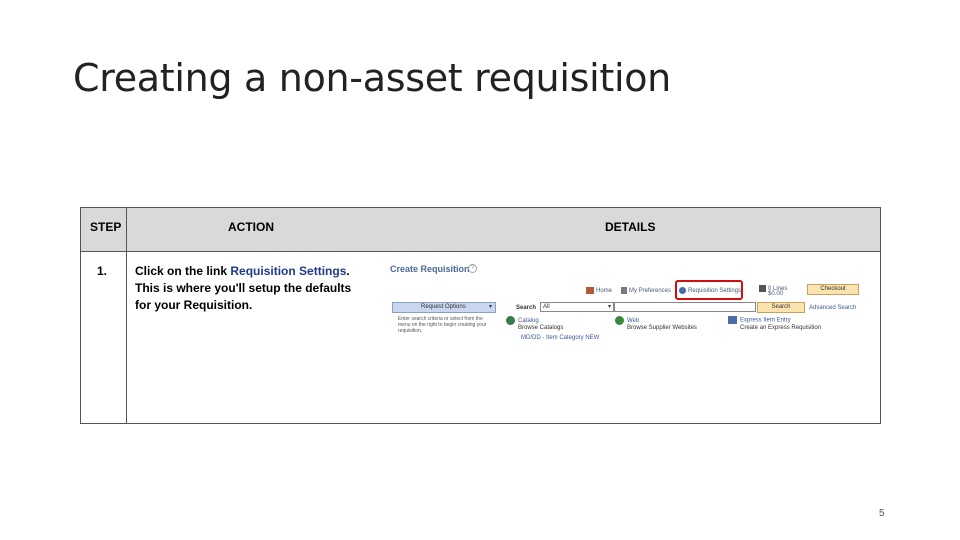 The image size is (960, 540). Describe the element at coordinates (126, 315) in the screenshot. I see `column-divider` at that location.